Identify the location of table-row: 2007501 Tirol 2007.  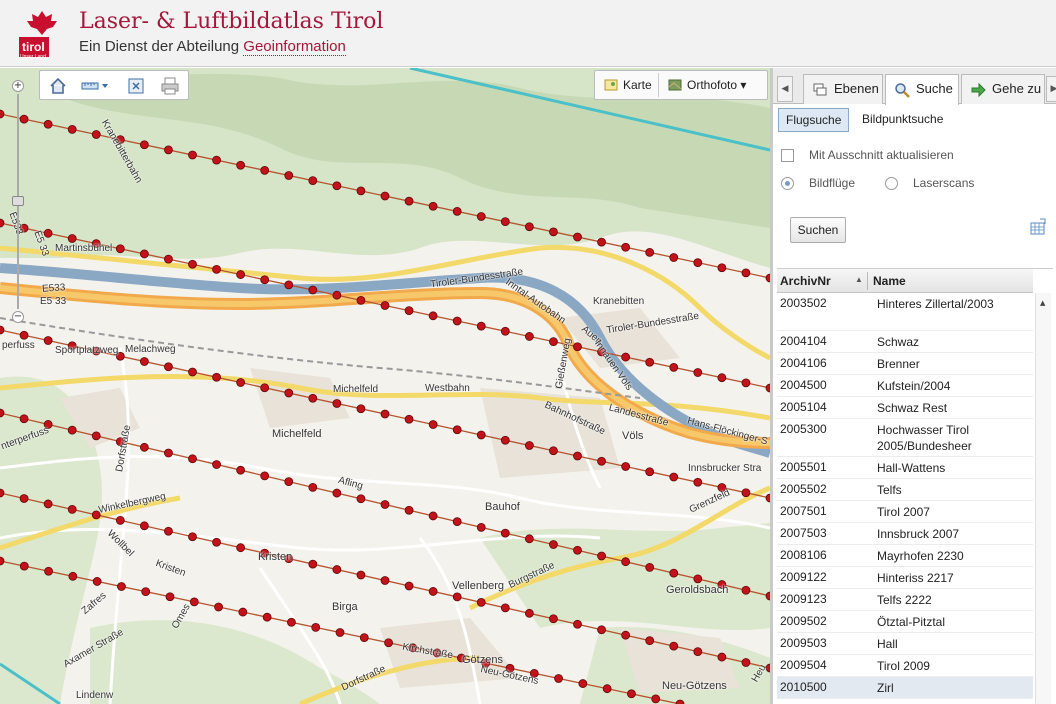
(905, 512).